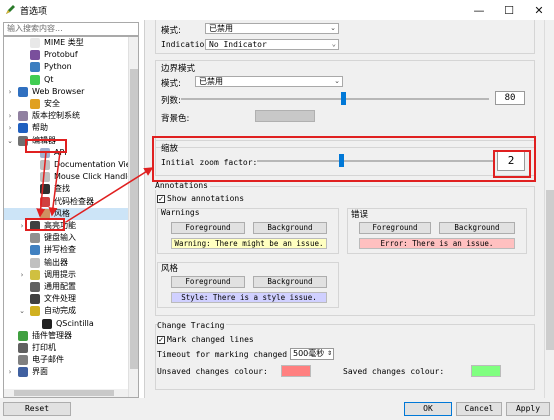  I want to click on indication-combo: No Indicator ⌄, so click(272, 44).